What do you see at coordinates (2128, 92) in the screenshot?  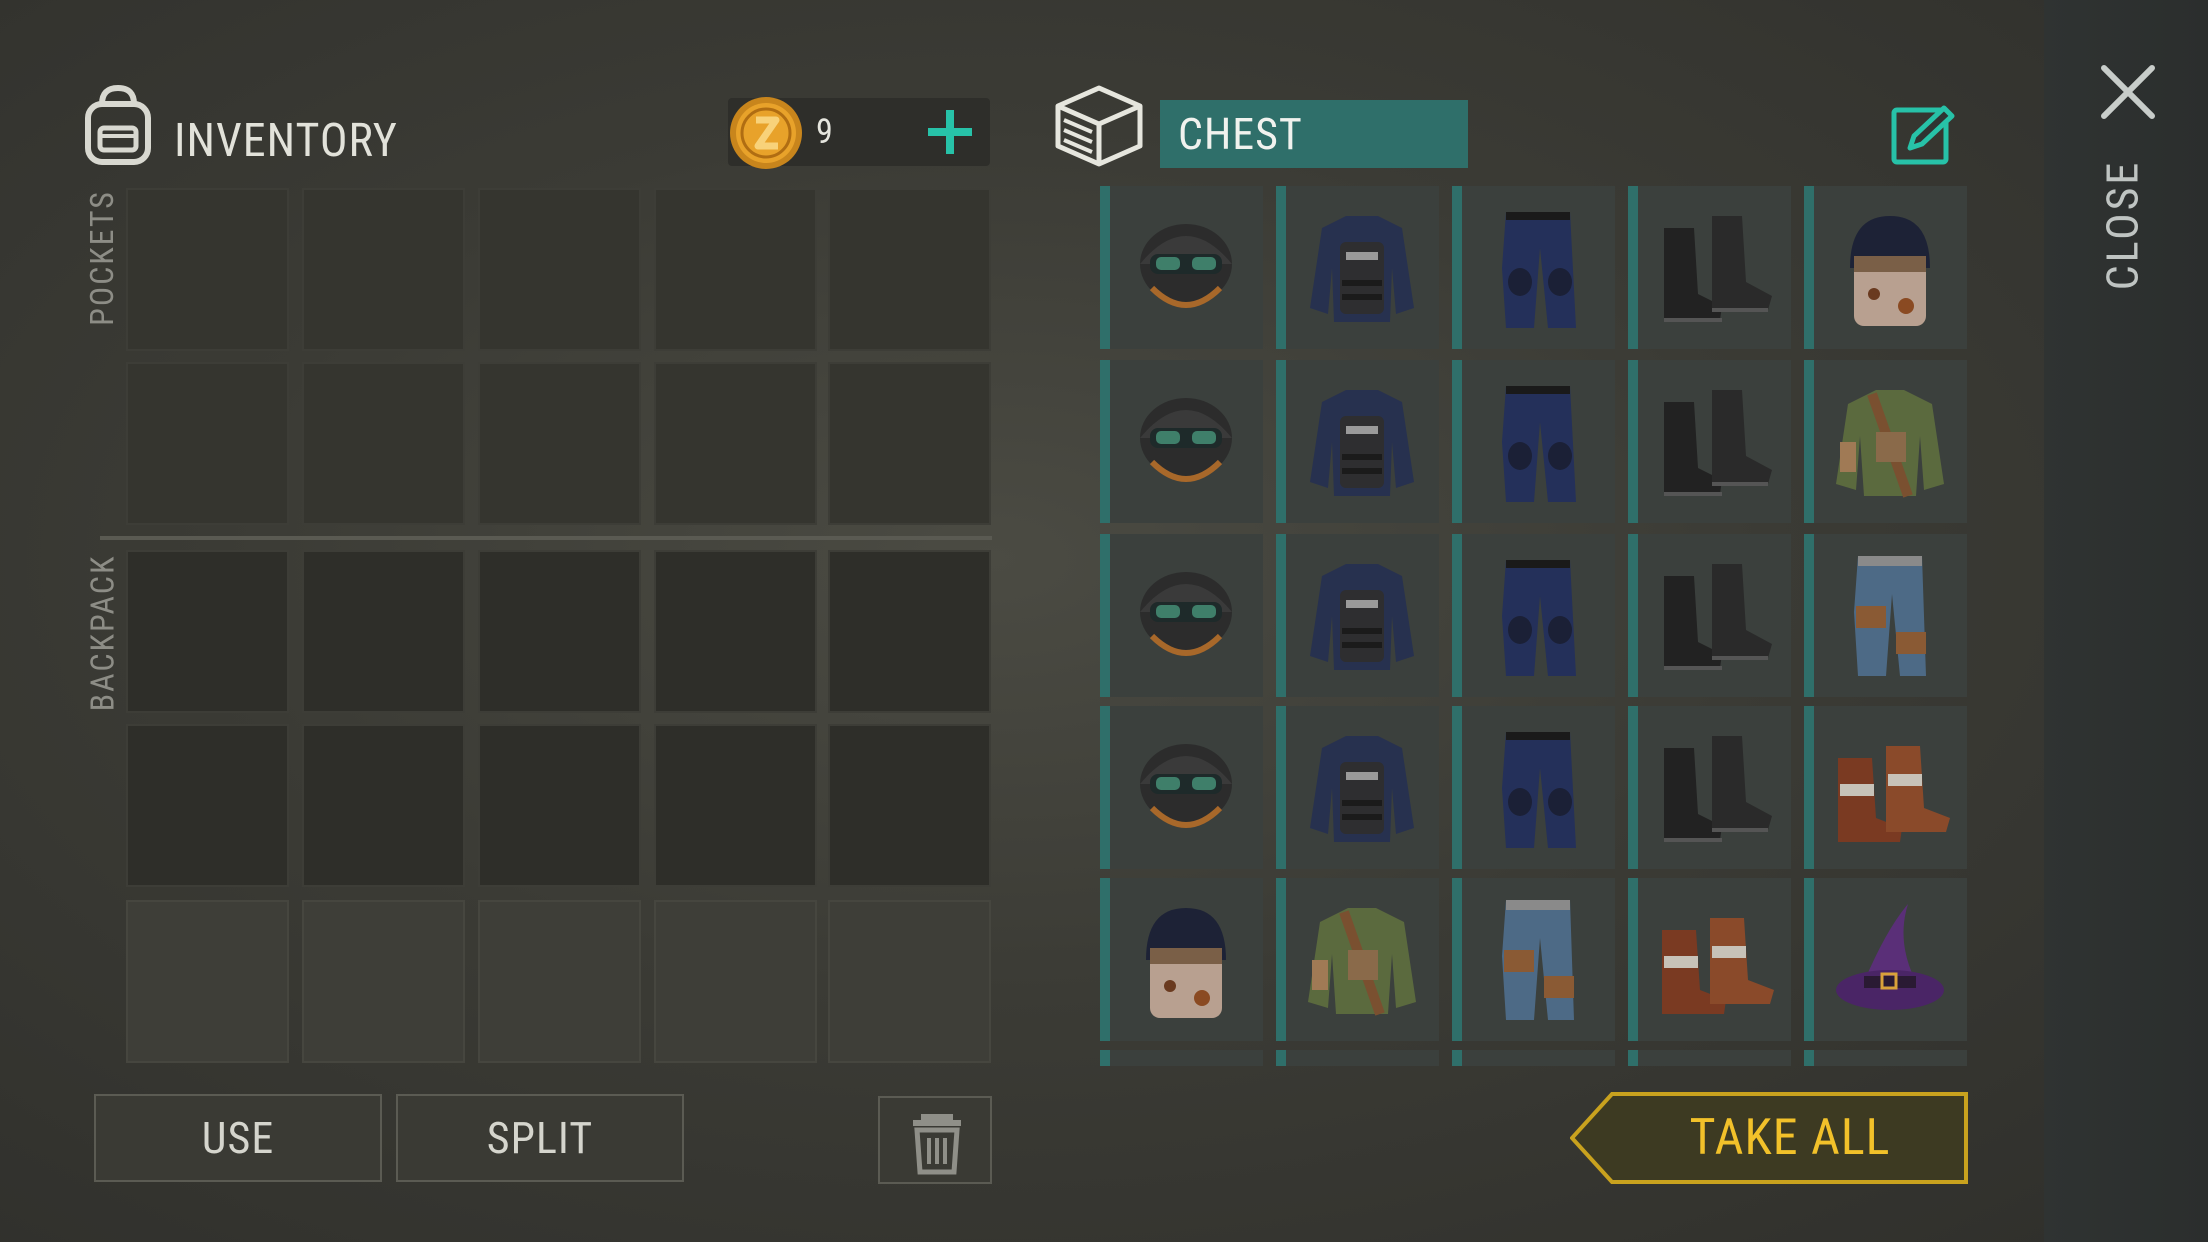 I see `close-icon` at bounding box center [2128, 92].